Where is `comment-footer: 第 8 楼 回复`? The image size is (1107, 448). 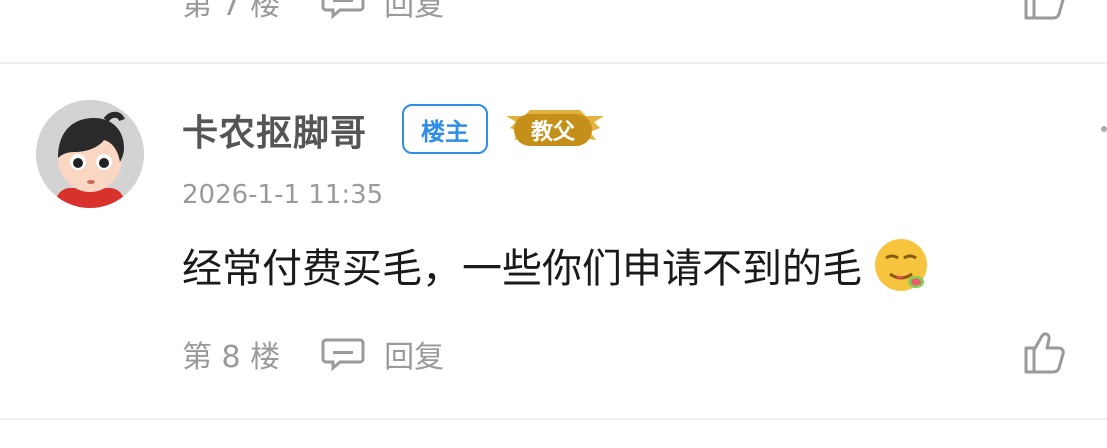
comment-footer: 第 8 楼 回复 is located at coordinates (632, 354).